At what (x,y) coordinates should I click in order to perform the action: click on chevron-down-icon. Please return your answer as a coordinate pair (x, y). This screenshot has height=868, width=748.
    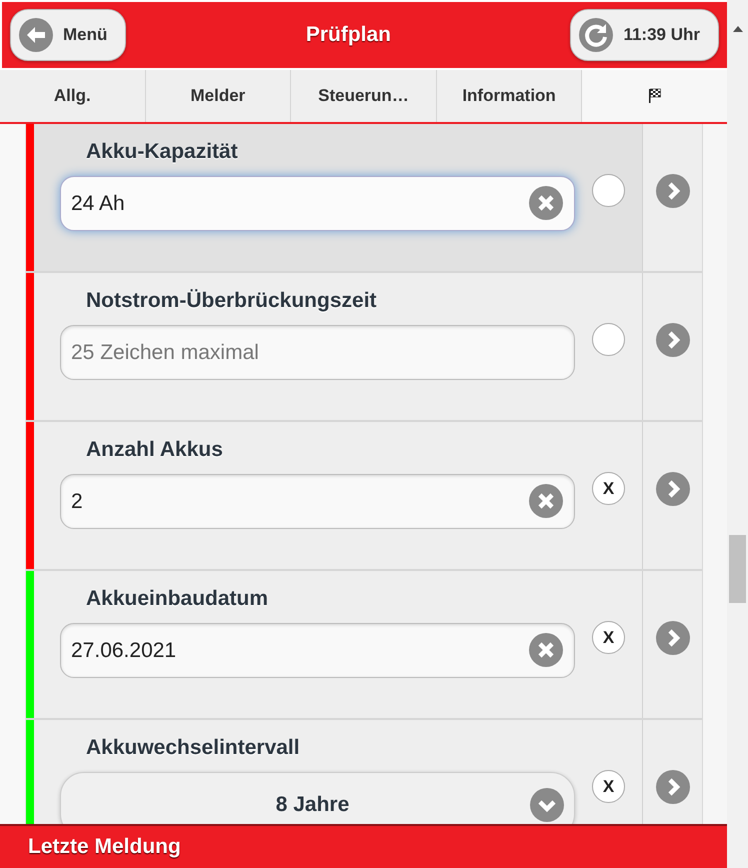
    Looking at the image, I should click on (547, 805).